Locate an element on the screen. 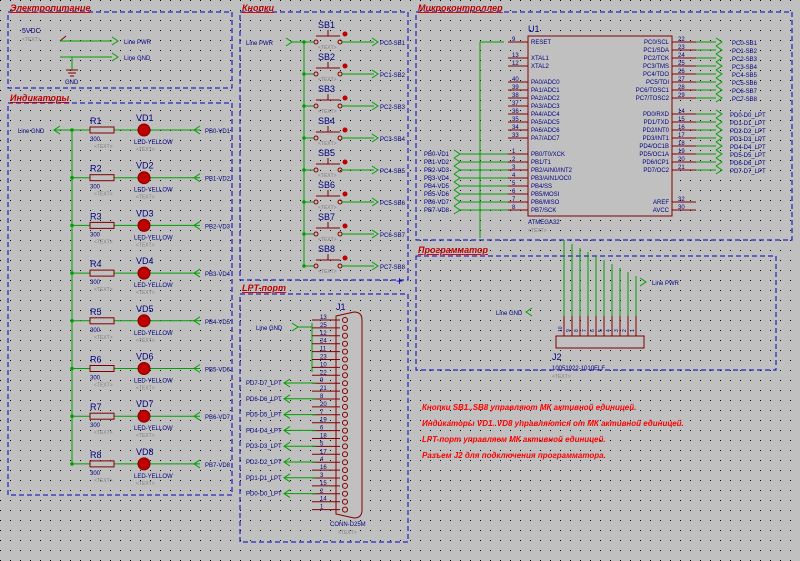  buttons-title: Кнопки is located at coordinates (258, 8).